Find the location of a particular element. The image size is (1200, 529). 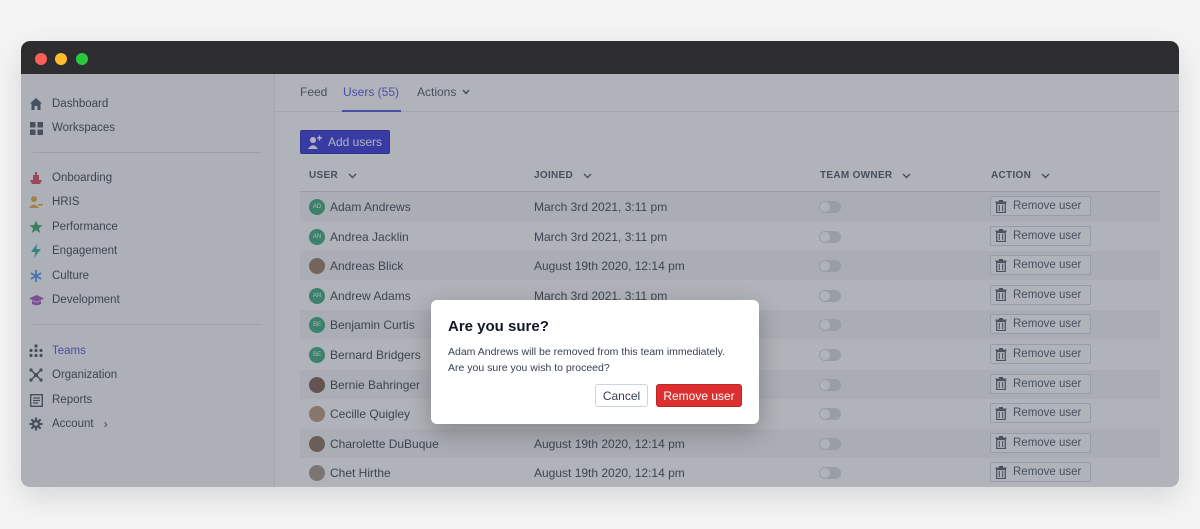

title-bar is located at coordinates (600, 57).